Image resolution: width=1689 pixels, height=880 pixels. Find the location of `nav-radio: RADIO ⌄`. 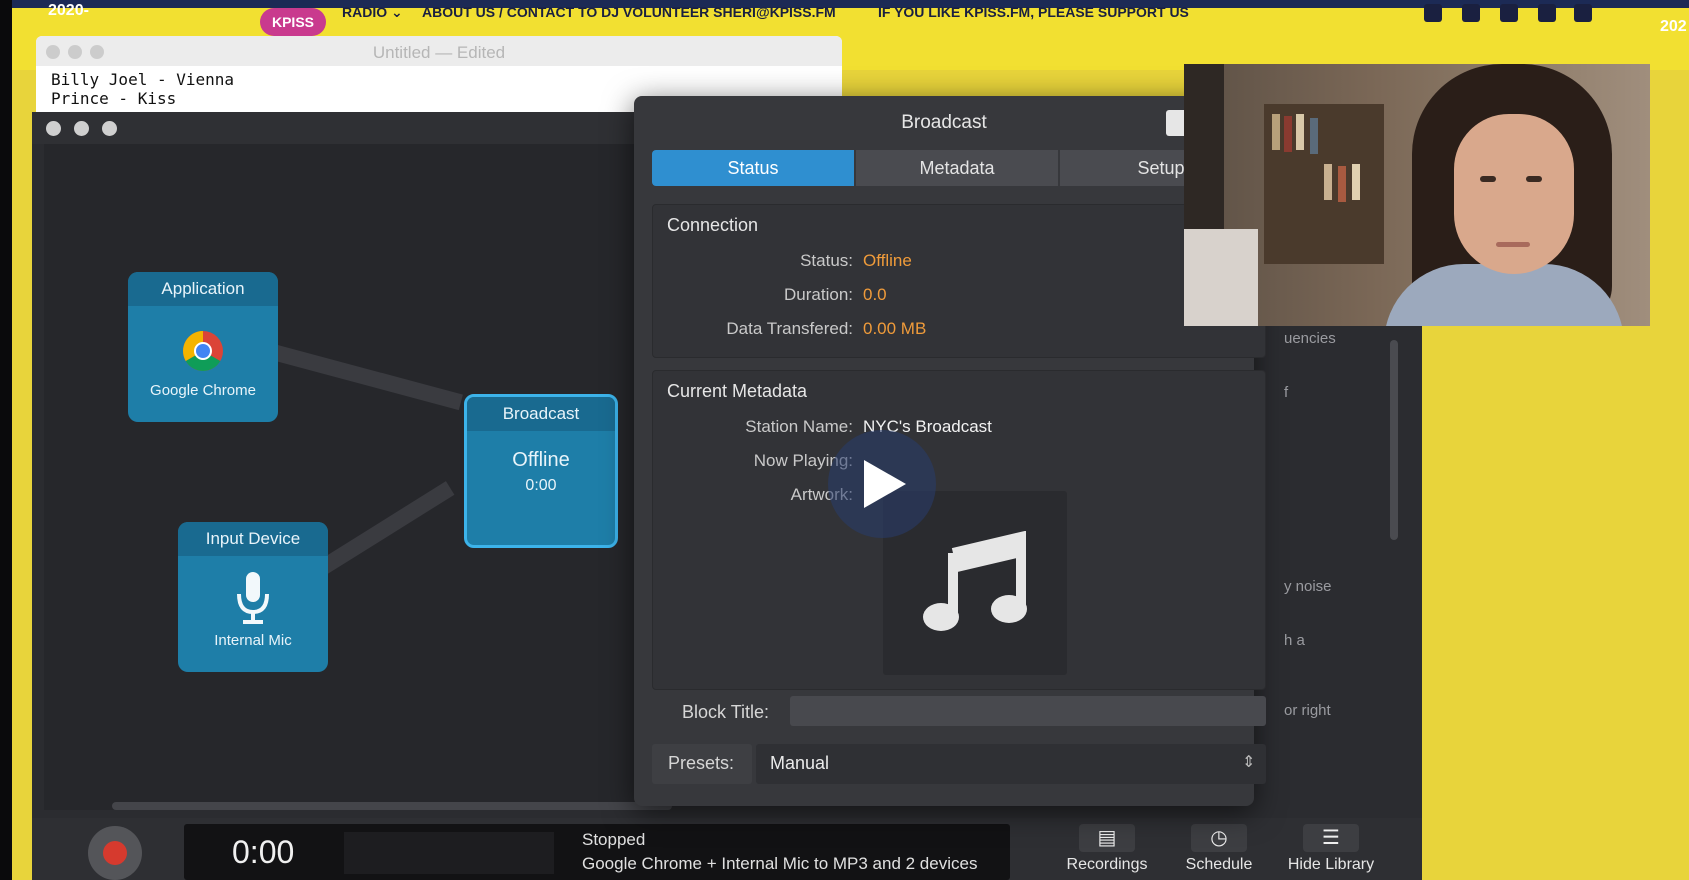

nav-radio: RADIO ⌄ is located at coordinates (372, 12).